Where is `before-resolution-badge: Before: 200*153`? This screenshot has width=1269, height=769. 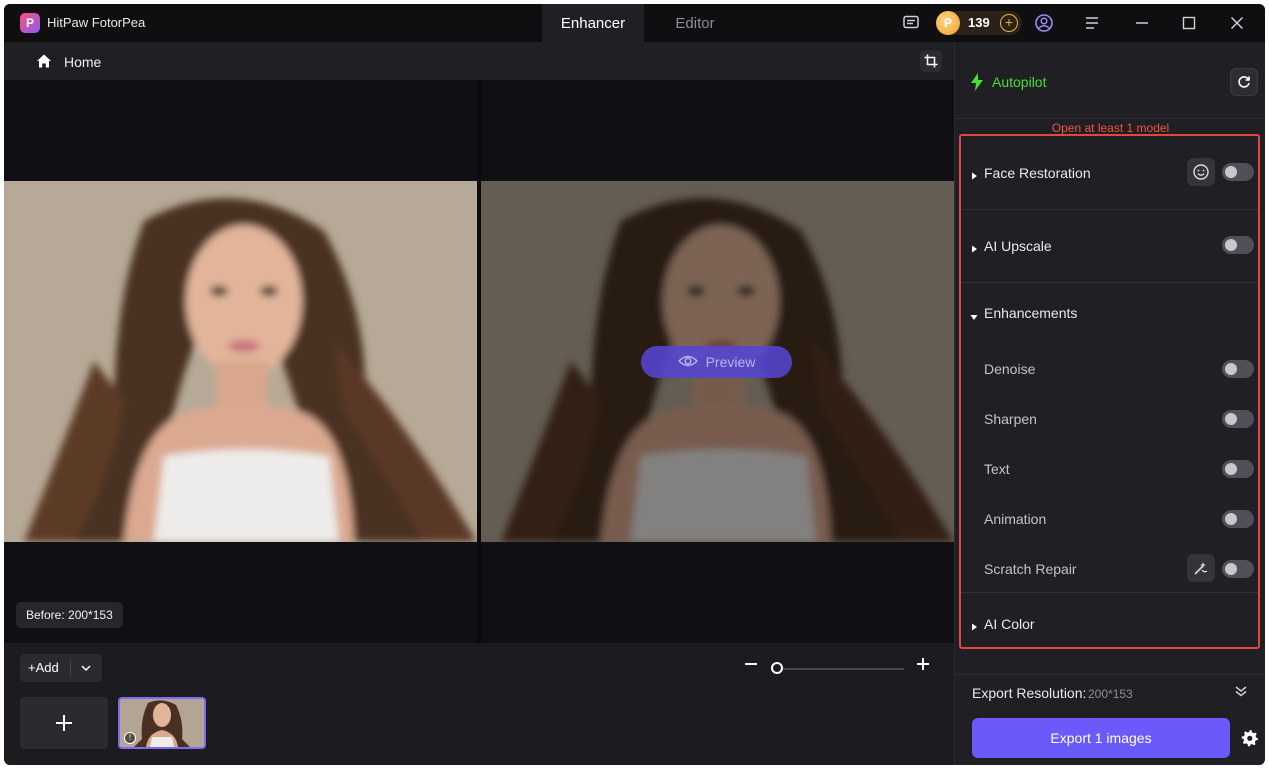 before-resolution-badge: Before: 200*153 is located at coordinates (69, 615).